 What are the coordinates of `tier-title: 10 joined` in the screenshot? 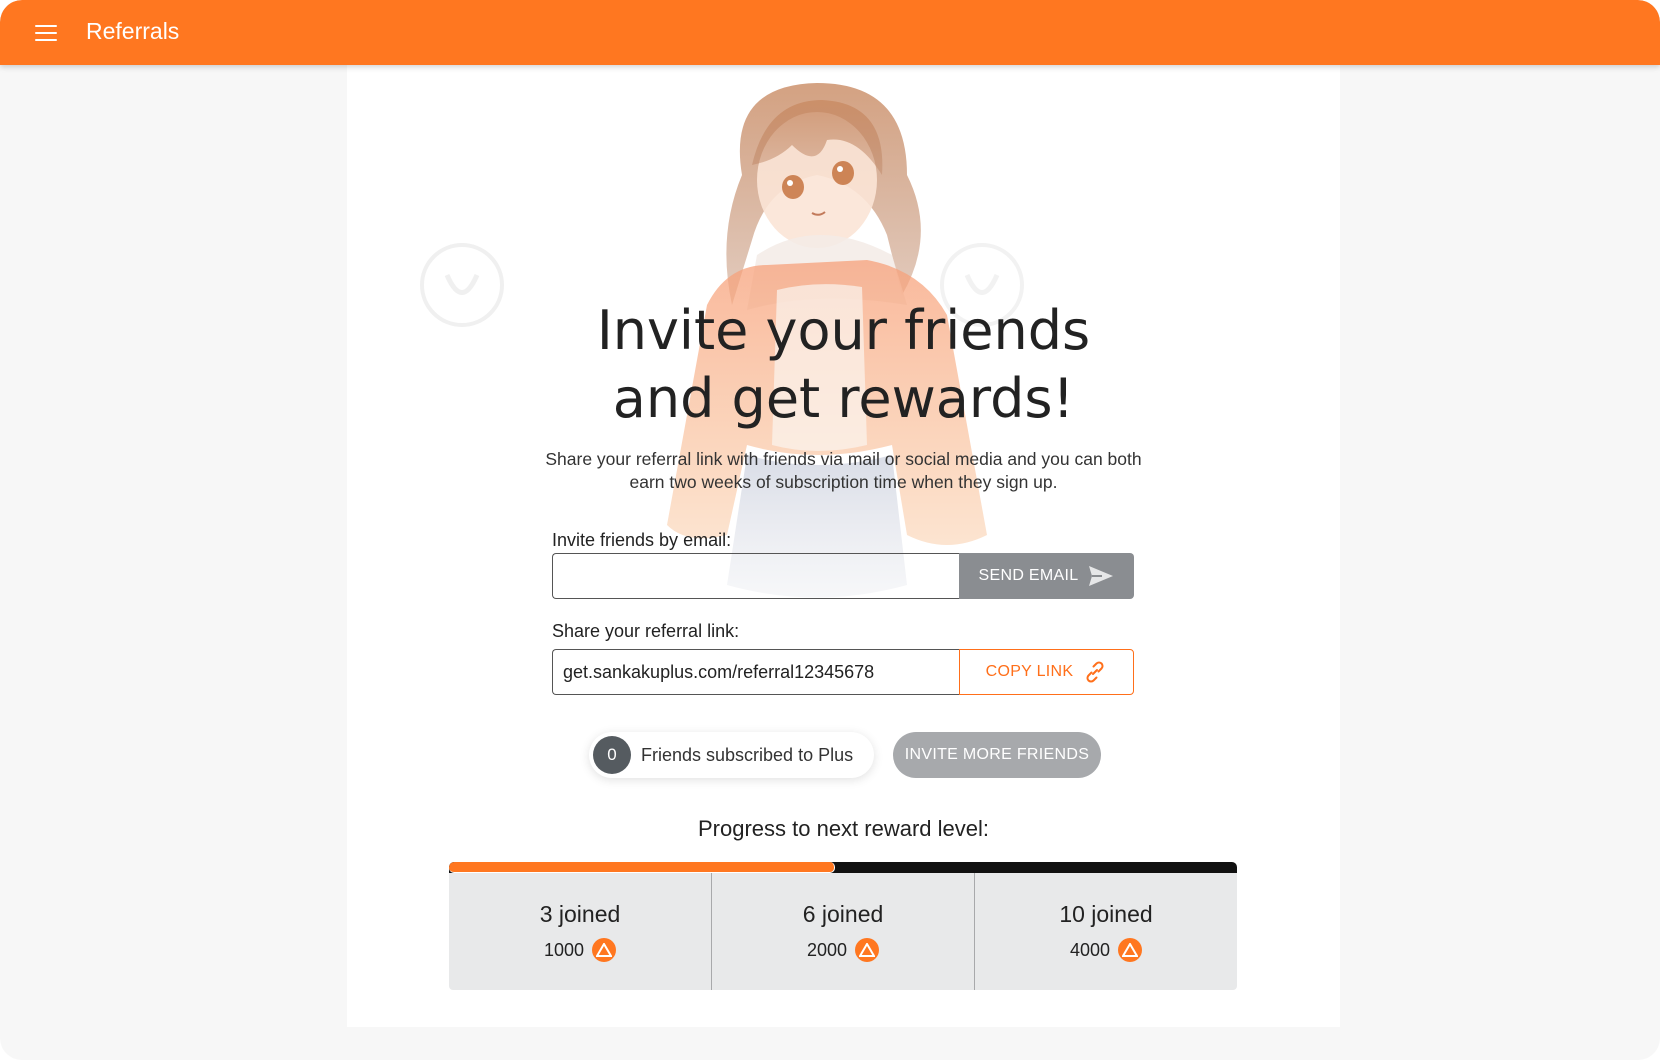 It's located at (1106, 914).